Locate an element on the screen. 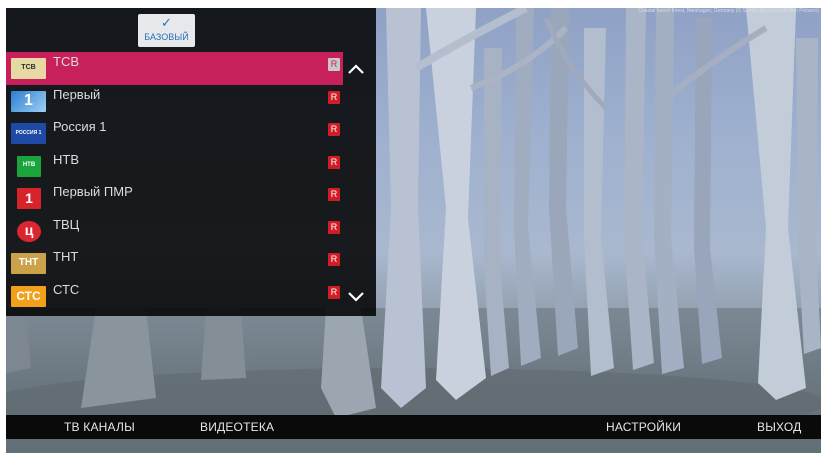 Image resolution: width=821 pixels, height=464 pixels. checkmark-icon: ✓ is located at coordinates (166, 22).